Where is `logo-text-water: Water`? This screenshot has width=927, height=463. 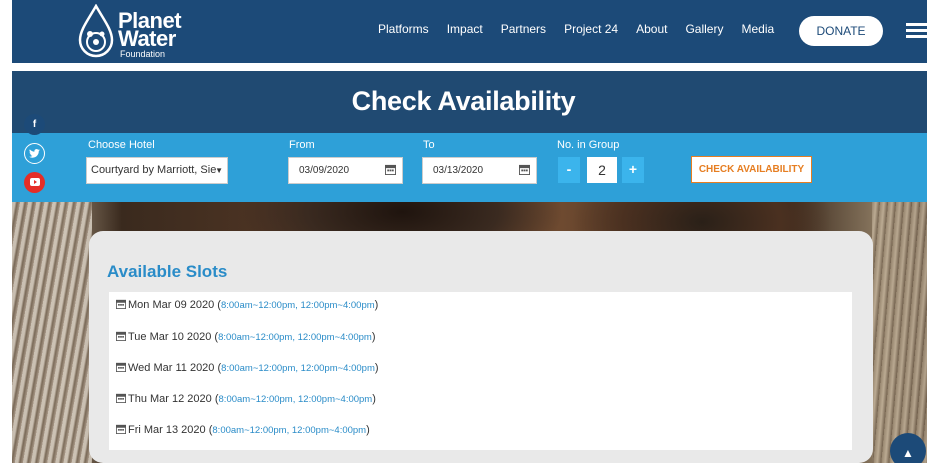 logo-text-water: Water is located at coordinates (147, 38).